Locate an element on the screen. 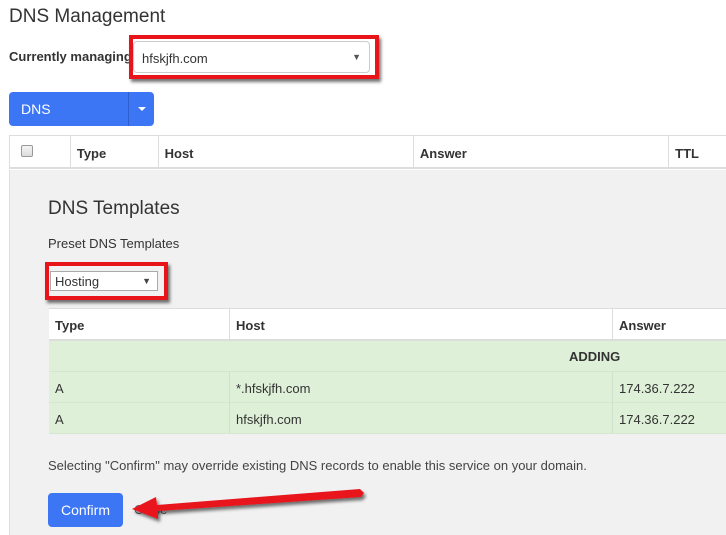 The width and height of the screenshot is (726, 535). domain-select-value: hfskjfh.com is located at coordinates (175, 58).